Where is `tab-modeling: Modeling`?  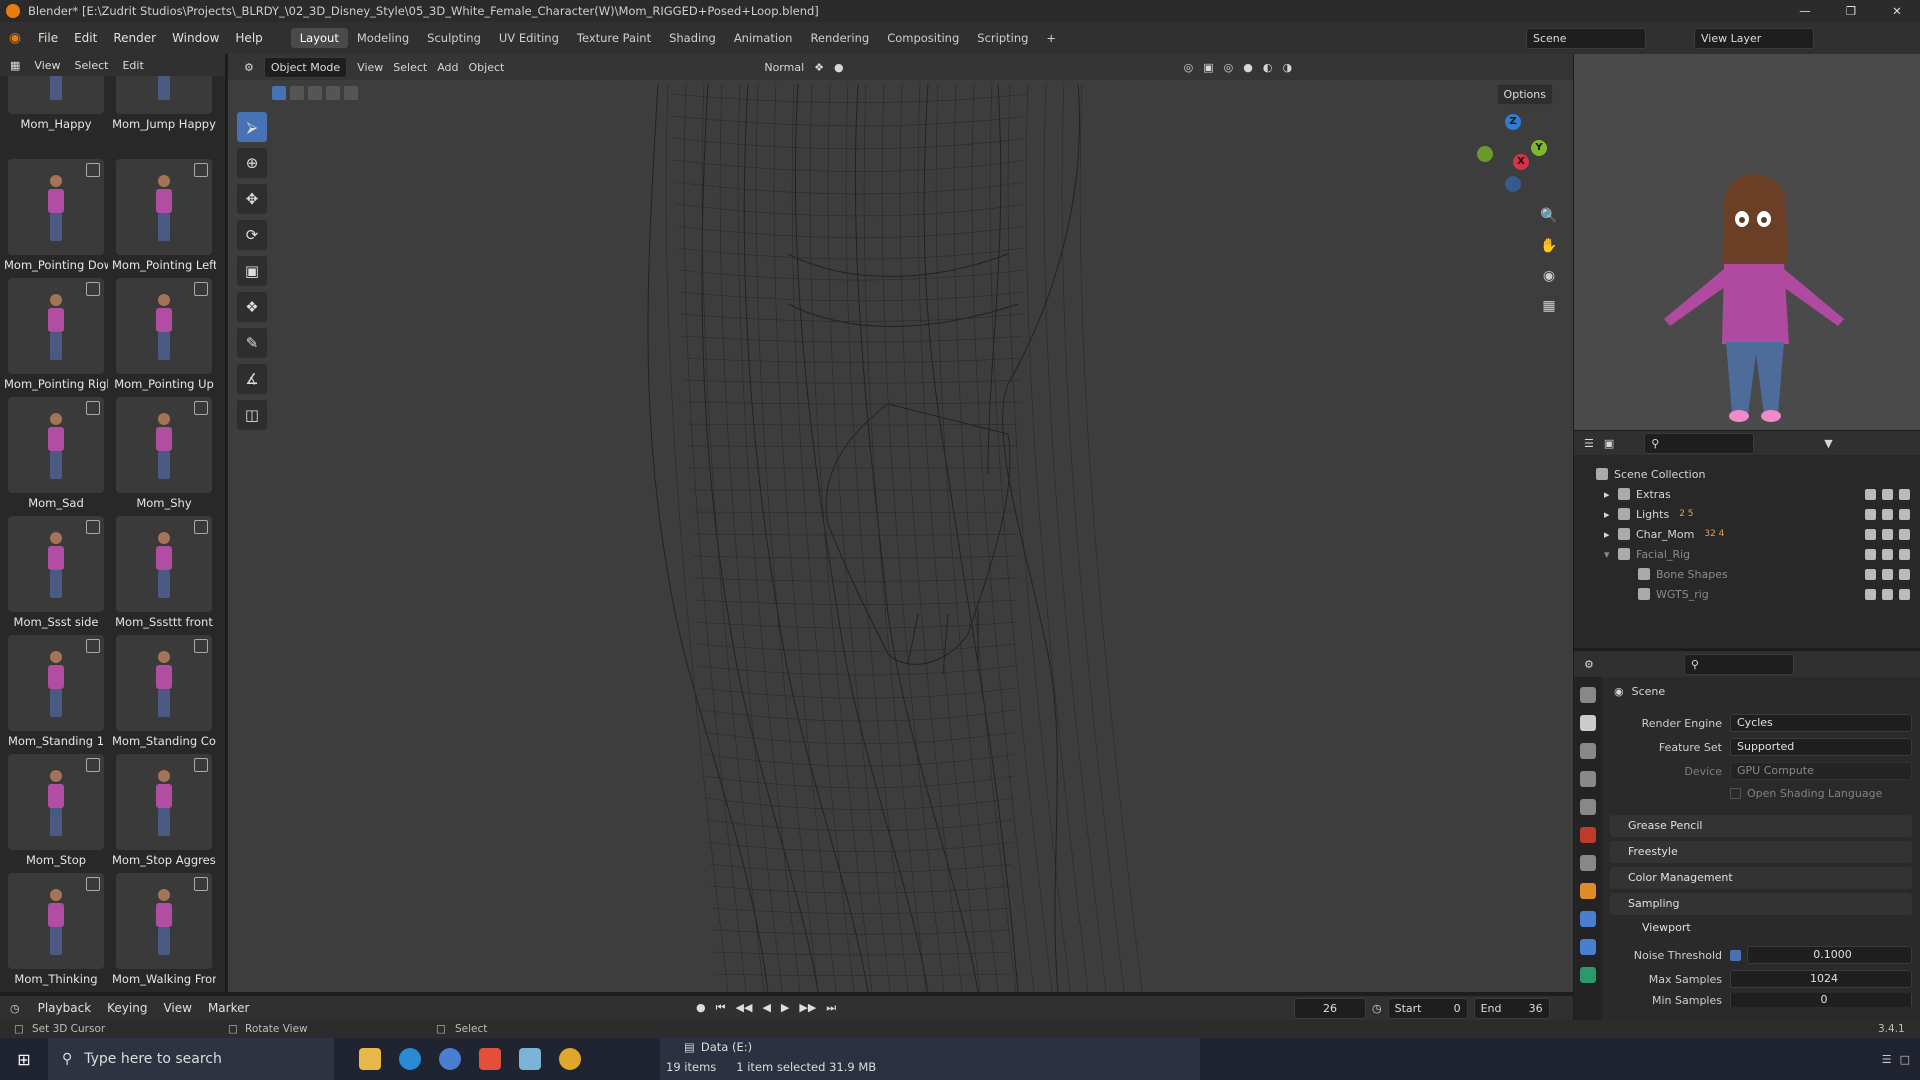 tab-modeling: Modeling is located at coordinates (383, 38).